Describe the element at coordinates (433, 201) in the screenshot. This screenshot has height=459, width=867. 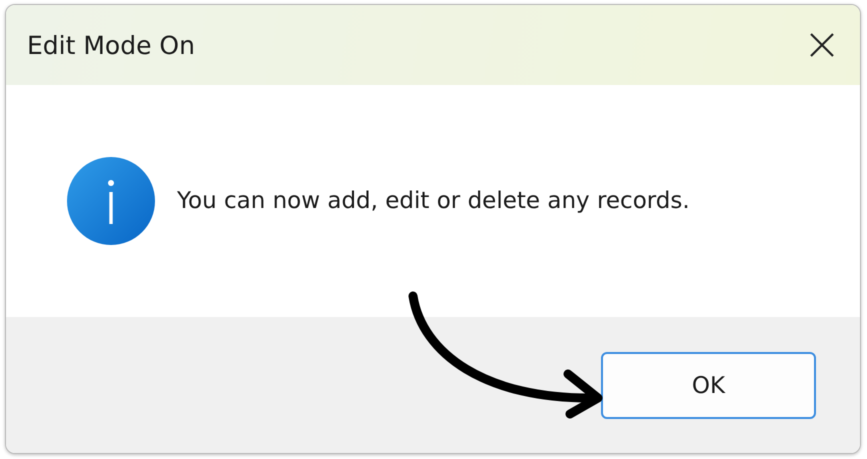
I see `message-text: You can now add, edit or delete any records.` at that location.